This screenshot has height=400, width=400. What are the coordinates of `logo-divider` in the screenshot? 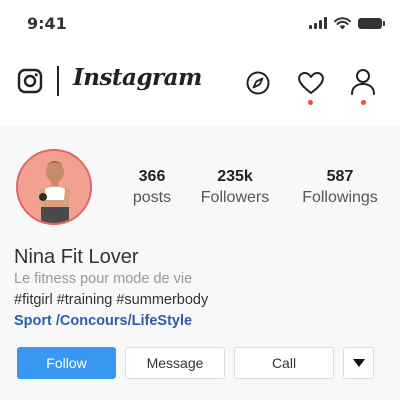 It's located at (58, 81).